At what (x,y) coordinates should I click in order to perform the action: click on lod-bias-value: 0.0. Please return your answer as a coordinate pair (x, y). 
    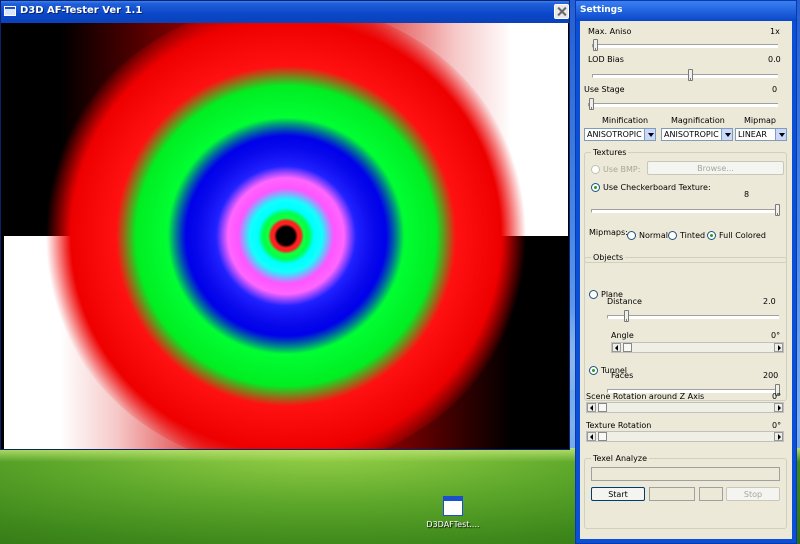
    Looking at the image, I should click on (774, 59).